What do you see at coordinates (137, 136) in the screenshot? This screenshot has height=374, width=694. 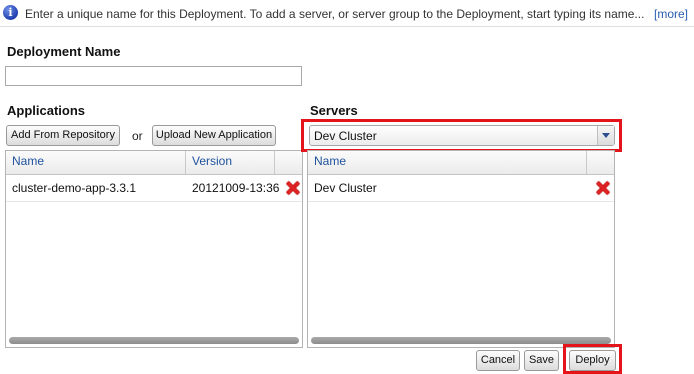 I see `or-text: or` at bounding box center [137, 136].